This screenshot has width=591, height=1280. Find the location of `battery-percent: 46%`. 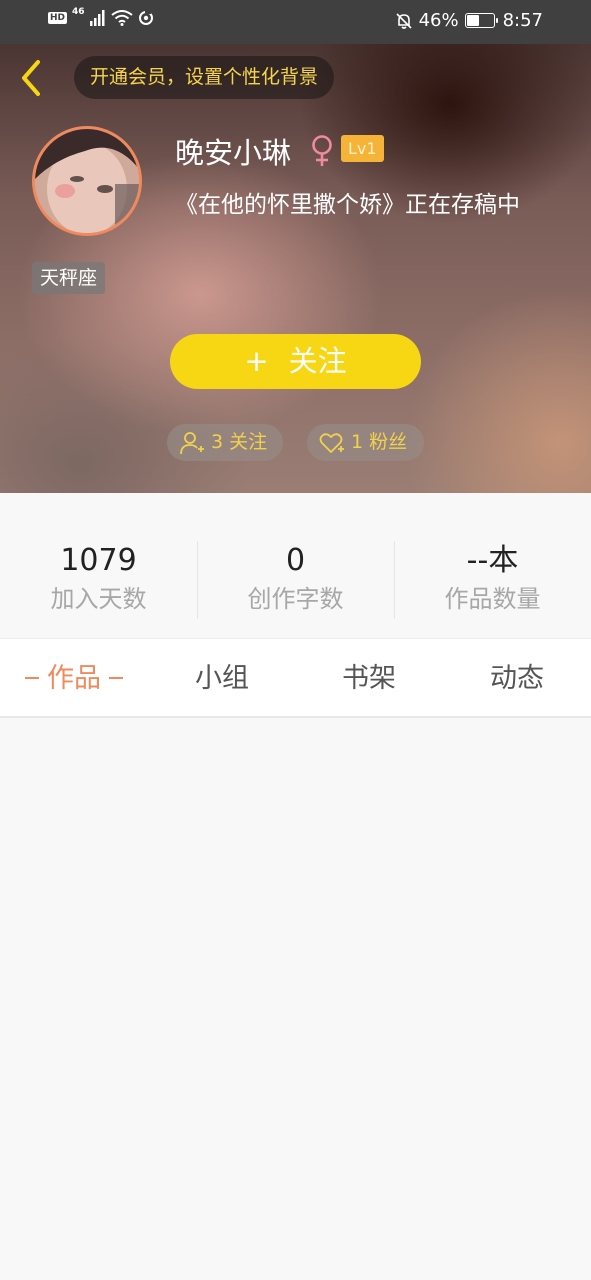

battery-percent: 46% is located at coordinates (438, 20).